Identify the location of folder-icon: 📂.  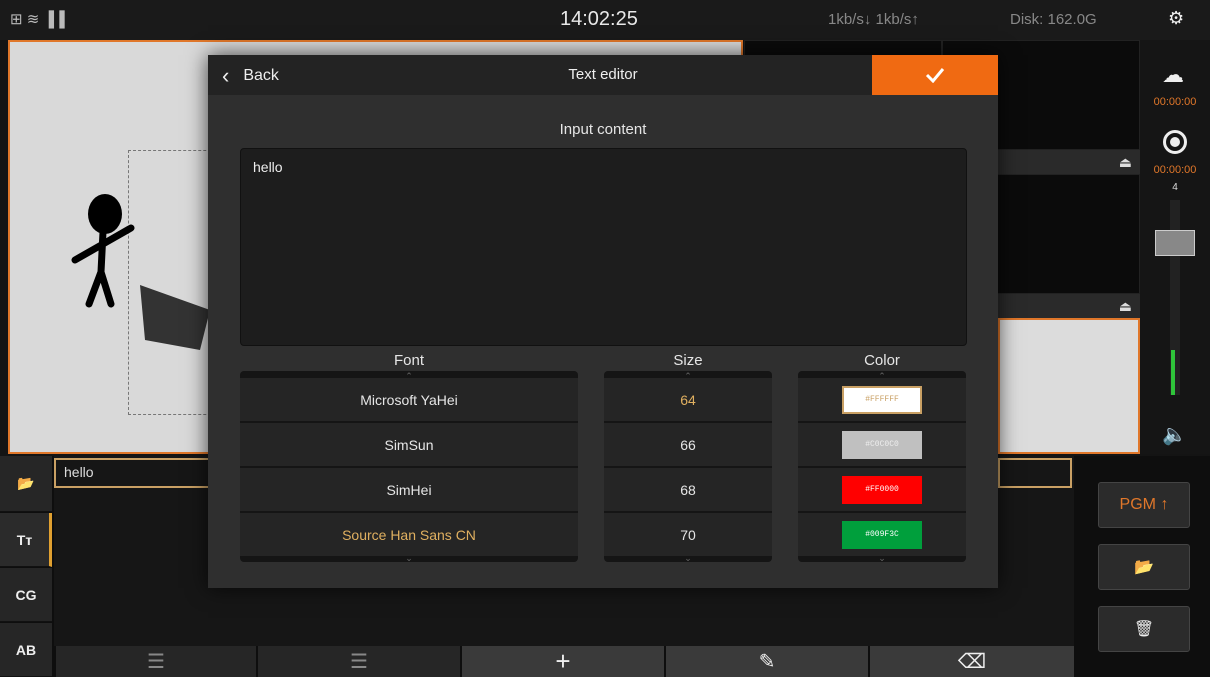
(1144, 567).